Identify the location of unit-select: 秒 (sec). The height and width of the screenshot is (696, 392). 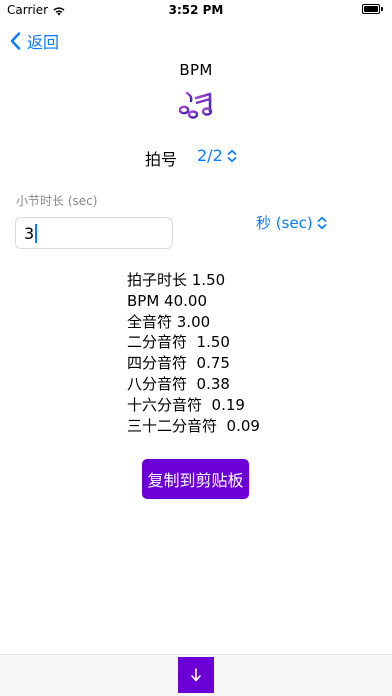
(291, 222).